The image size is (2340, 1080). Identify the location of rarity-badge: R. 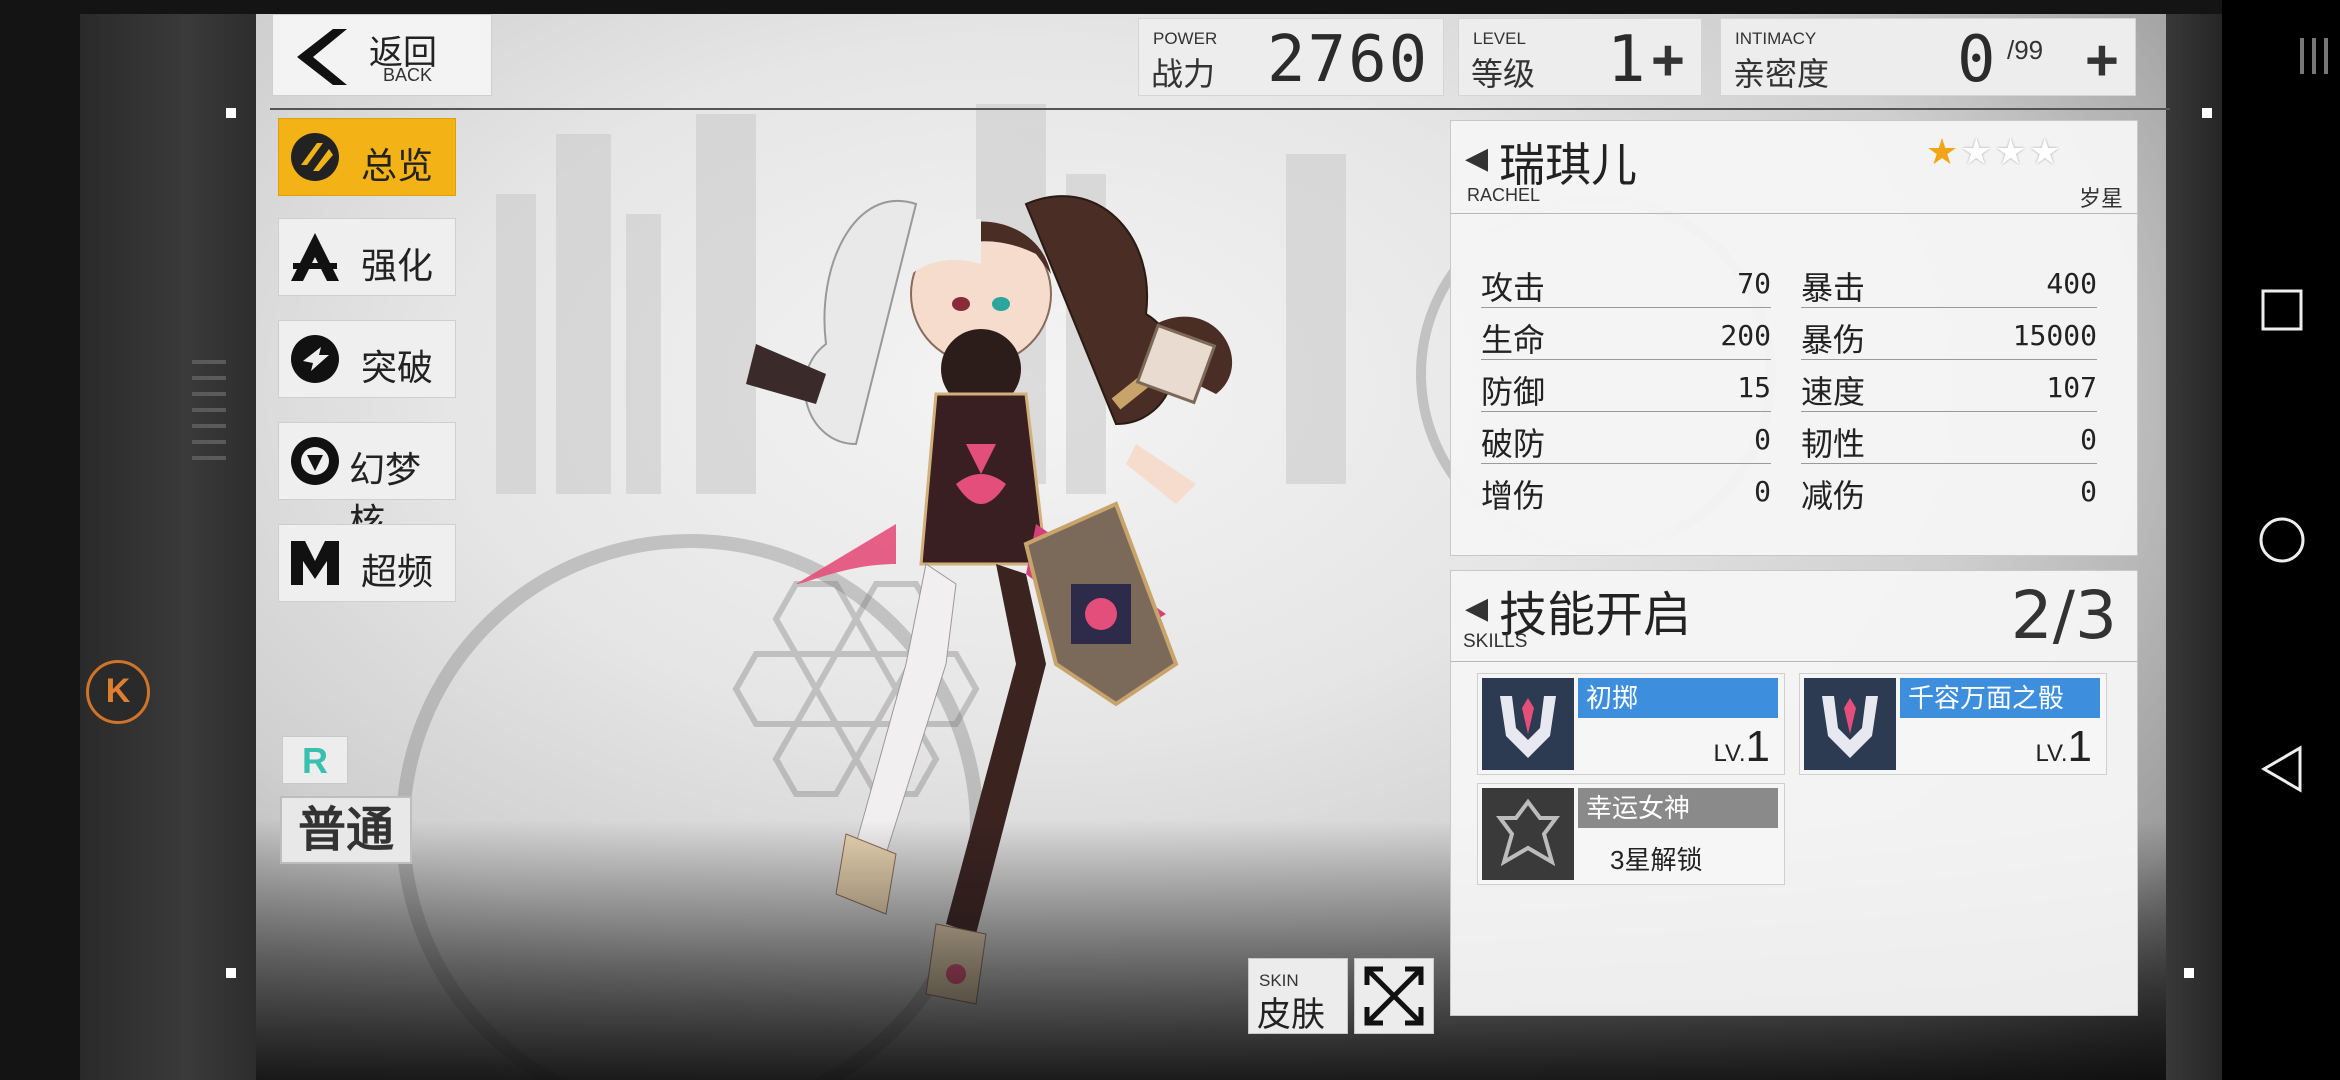
(315, 760).